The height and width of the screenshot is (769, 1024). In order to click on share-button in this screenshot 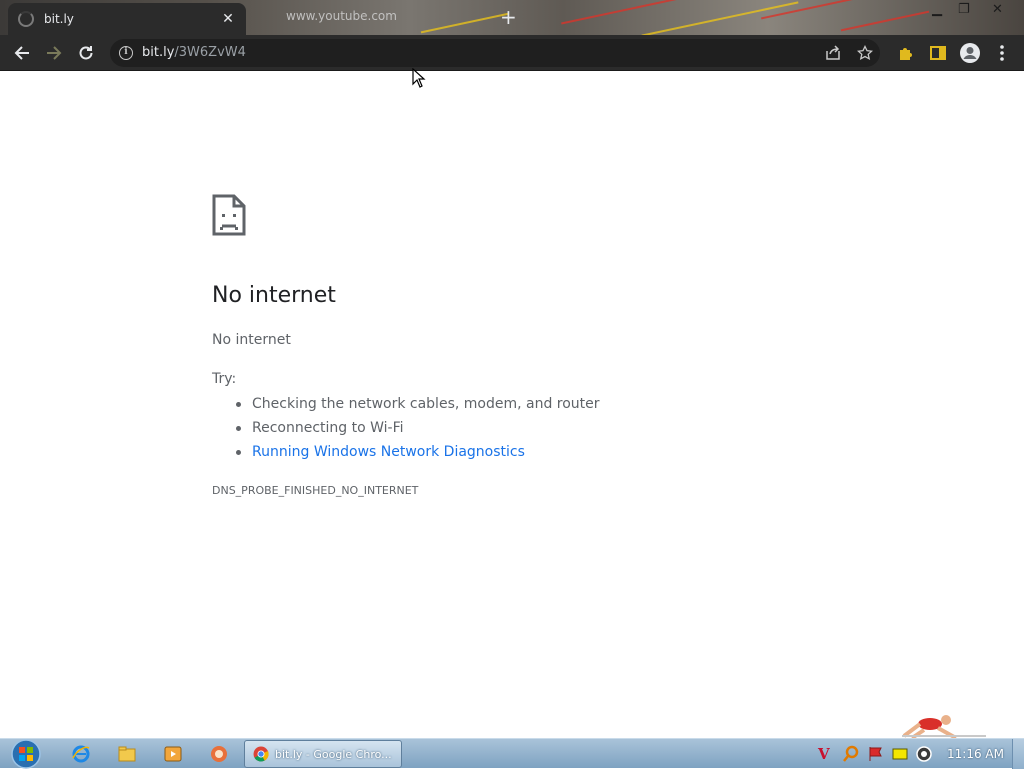, I will do `click(833, 53)`.